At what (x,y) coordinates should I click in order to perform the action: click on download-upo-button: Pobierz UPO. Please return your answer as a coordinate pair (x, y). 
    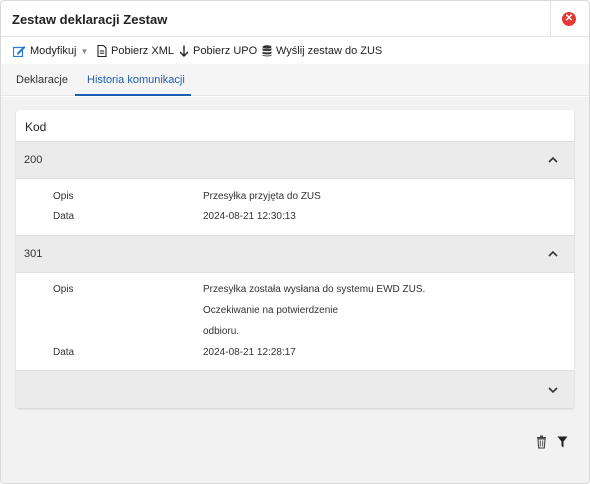
    Looking at the image, I should click on (218, 51).